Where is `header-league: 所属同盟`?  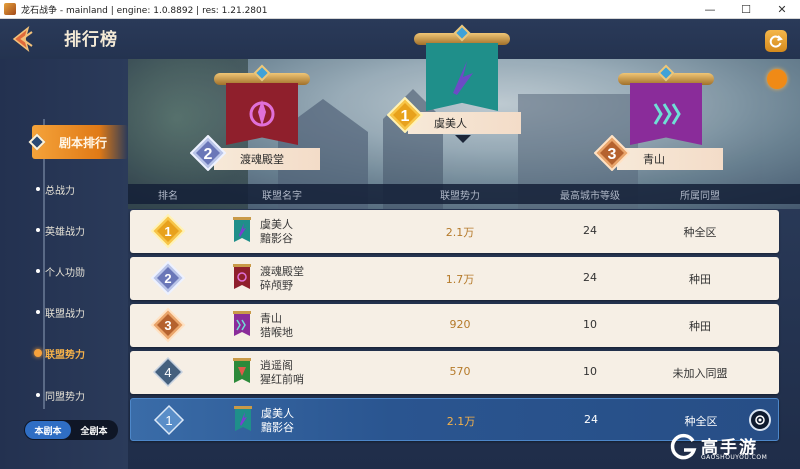
header-league: 所属同盟 is located at coordinates (700, 196).